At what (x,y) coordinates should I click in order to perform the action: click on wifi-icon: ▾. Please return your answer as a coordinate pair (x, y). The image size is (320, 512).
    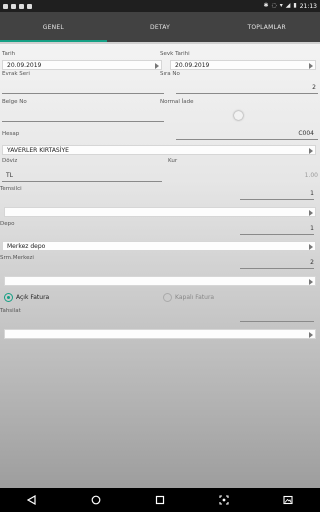
    Looking at the image, I should click on (281, 5).